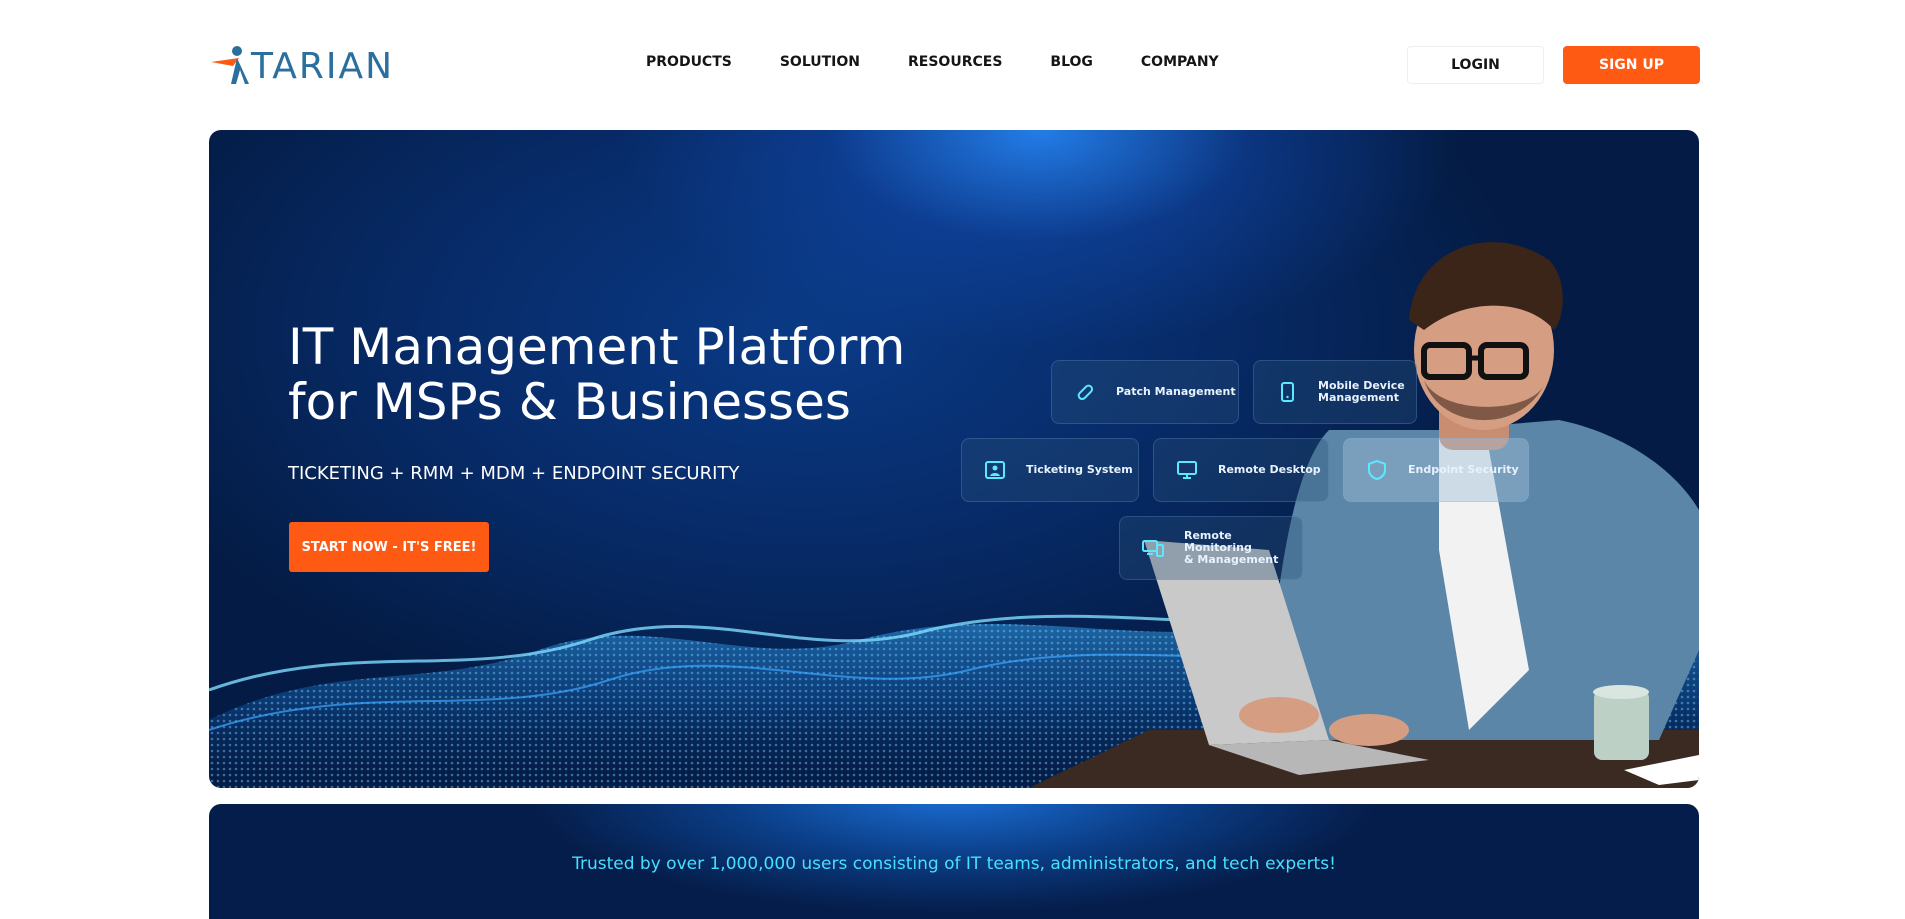 The width and height of the screenshot is (1905, 919). I want to click on main-nav: PRODUCTS SOLUTION RESOURCES BLOG COMPANY, so click(956, 62).